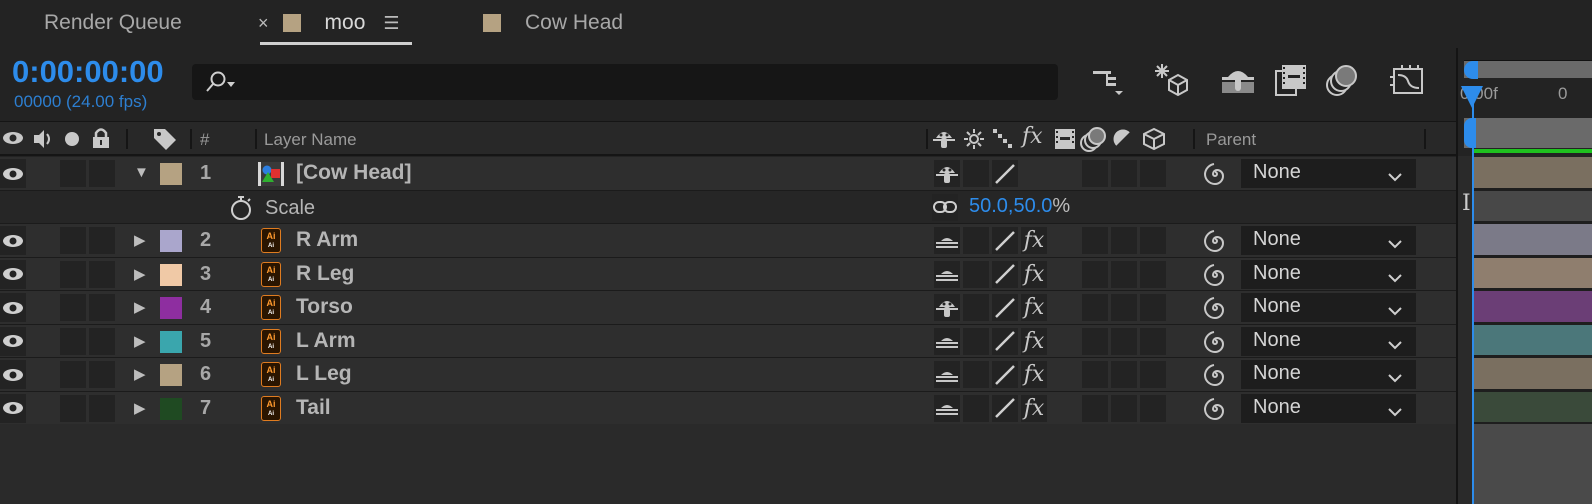  What do you see at coordinates (327, 240) in the screenshot?
I see `layer-name: R Arm` at bounding box center [327, 240].